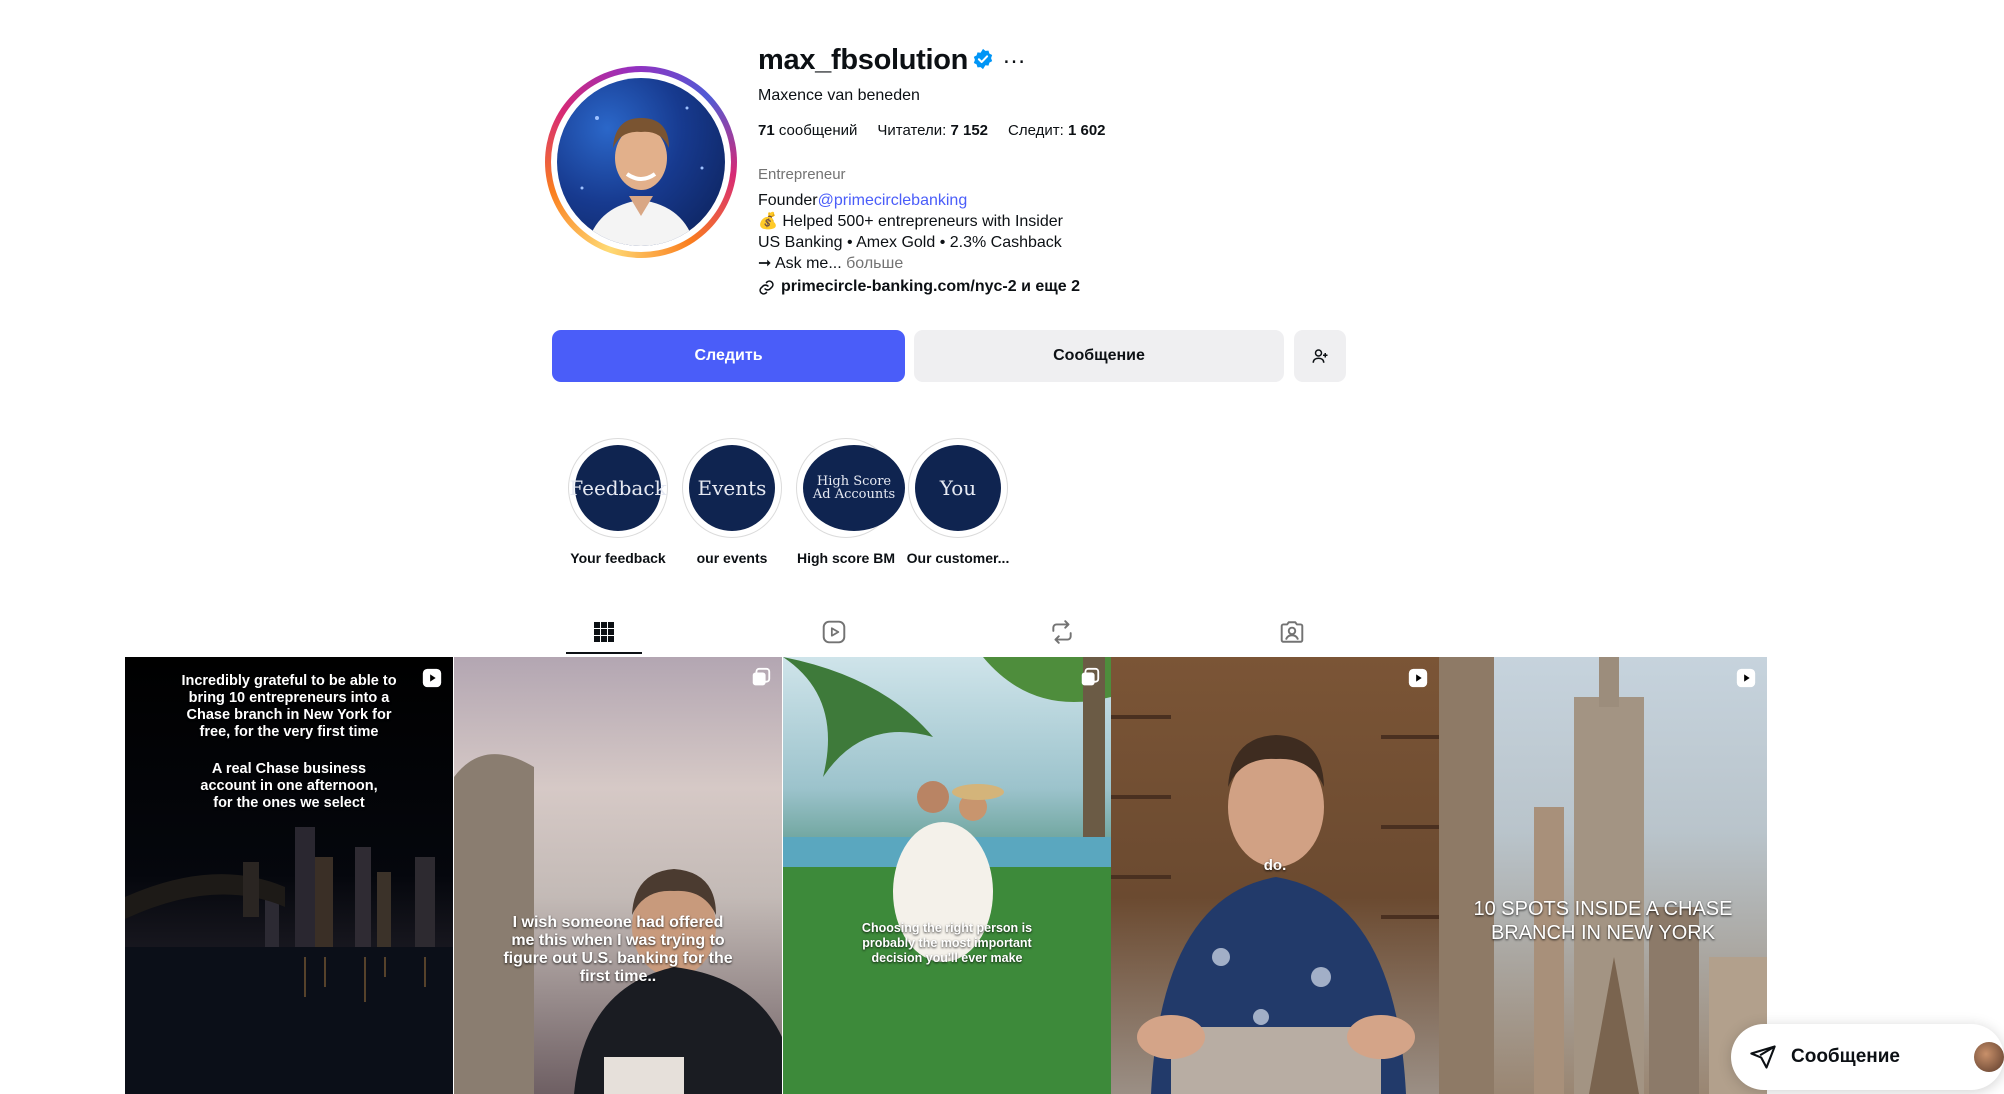  Describe the element at coordinates (1763, 1057) in the screenshot. I see `send-icon` at that location.